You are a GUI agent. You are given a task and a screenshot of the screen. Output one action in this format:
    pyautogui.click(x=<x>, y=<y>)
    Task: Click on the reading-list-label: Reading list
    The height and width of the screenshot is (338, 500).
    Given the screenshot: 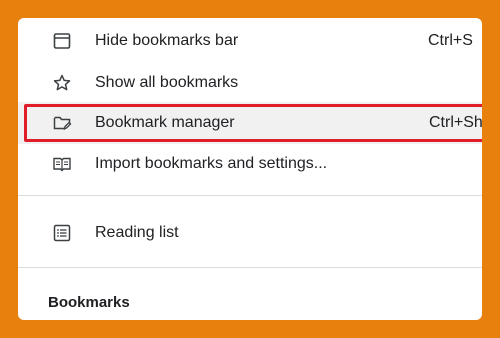 What is the action you would take?
    pyautogui.click(x=137, y=232)
    